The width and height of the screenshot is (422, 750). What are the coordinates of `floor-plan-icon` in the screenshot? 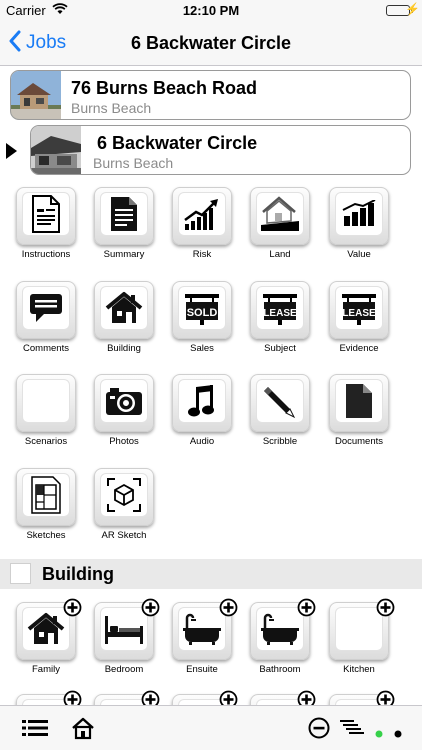 It's located at (46, 495).